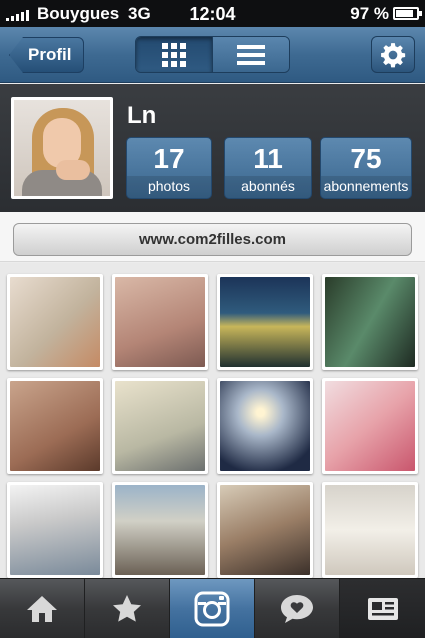 Image resolution: width=425 pixels, height=638 pixels. I want to click on view-mode-switch, so click(212, 54).